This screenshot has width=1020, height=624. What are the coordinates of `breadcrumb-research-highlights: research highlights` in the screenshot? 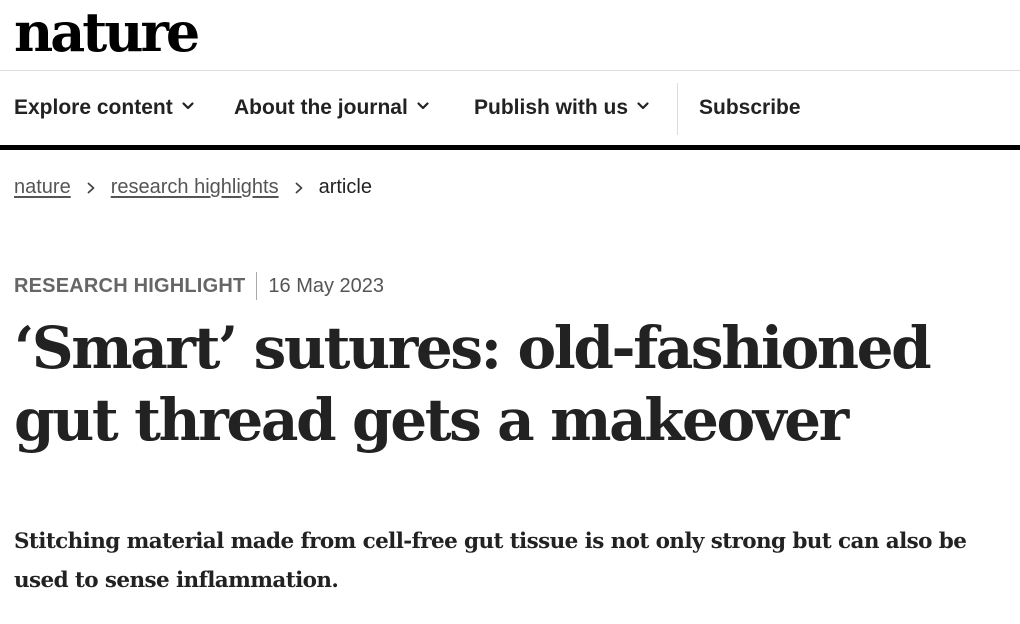 It's located at (195, 187).